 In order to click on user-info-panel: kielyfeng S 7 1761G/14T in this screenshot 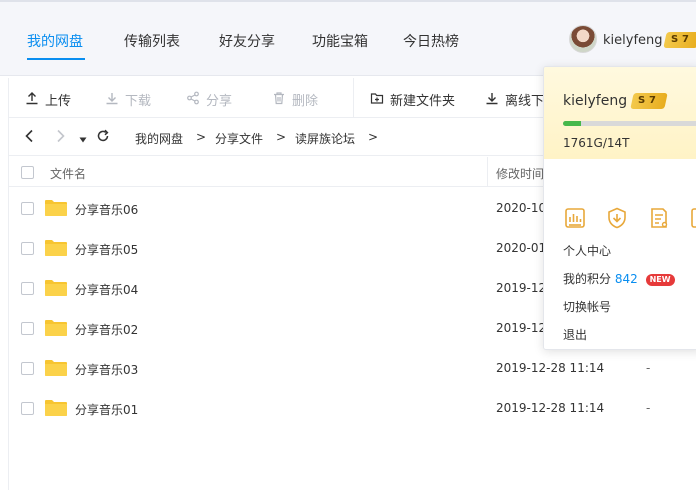, I will do `click(620, 113)`.